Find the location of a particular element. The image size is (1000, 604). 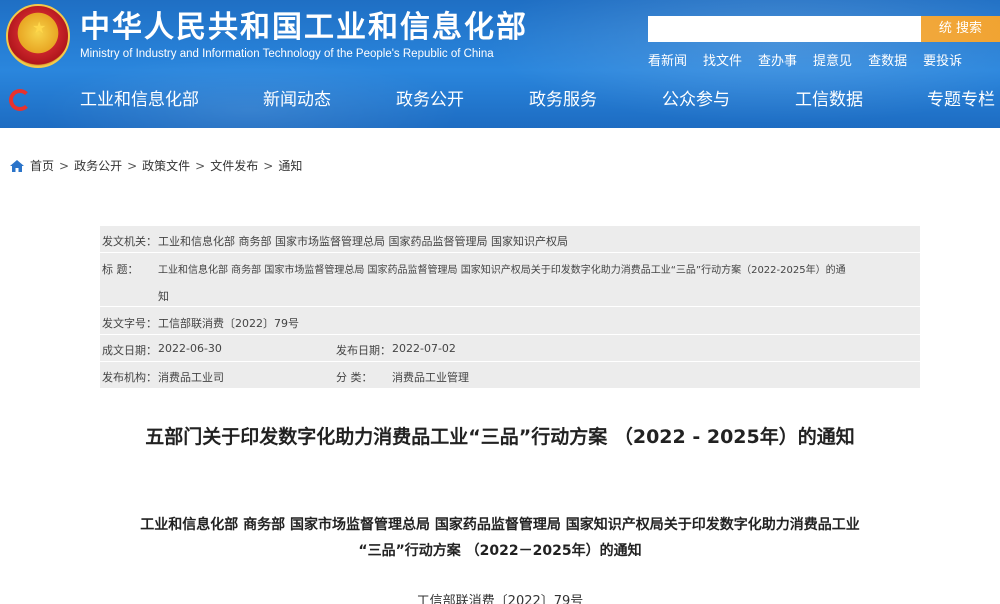

meta-issuer-value: 工业和信息化部 商务部 国家市场监督管理总局 国家药品监督管理局 国家知识产权局 is located at coordinates (363, 241).